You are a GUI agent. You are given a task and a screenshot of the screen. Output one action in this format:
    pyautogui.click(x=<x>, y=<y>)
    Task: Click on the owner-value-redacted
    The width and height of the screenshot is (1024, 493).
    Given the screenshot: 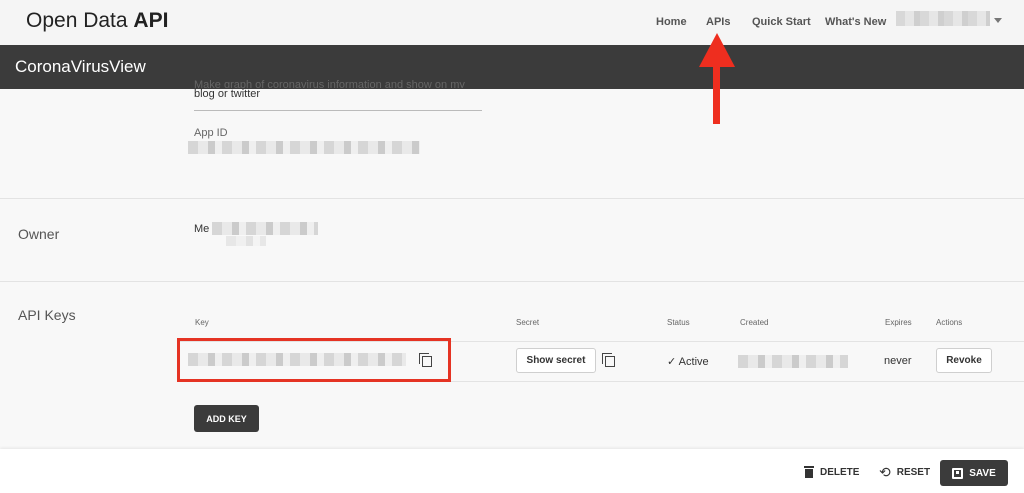 What is the action you would take?
    pyautogui.click(x=265, y=228)
    